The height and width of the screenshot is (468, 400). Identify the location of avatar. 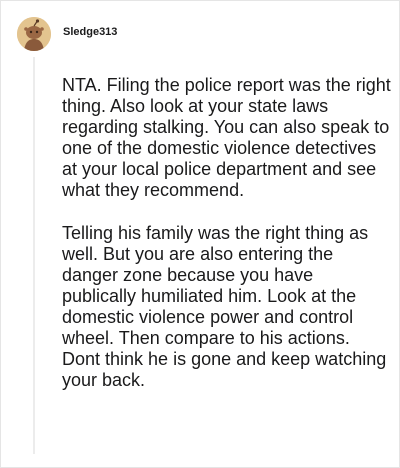
(34, 34).